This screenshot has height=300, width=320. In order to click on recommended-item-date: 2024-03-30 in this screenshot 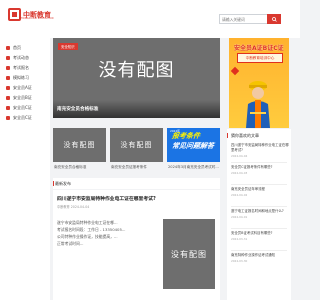, I will do `click(239, 260)`.